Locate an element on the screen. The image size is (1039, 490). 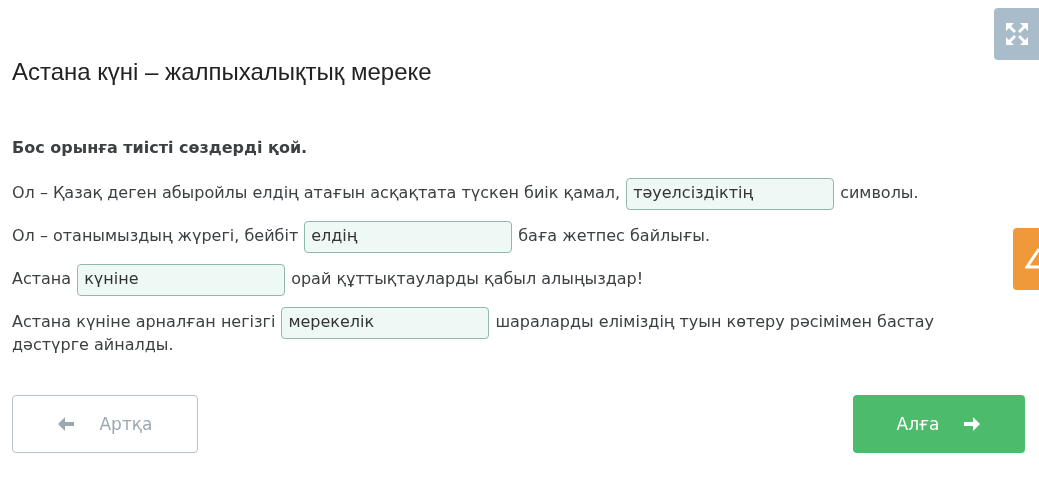
sentence-text: Астана is located at coordinates (42, 278).